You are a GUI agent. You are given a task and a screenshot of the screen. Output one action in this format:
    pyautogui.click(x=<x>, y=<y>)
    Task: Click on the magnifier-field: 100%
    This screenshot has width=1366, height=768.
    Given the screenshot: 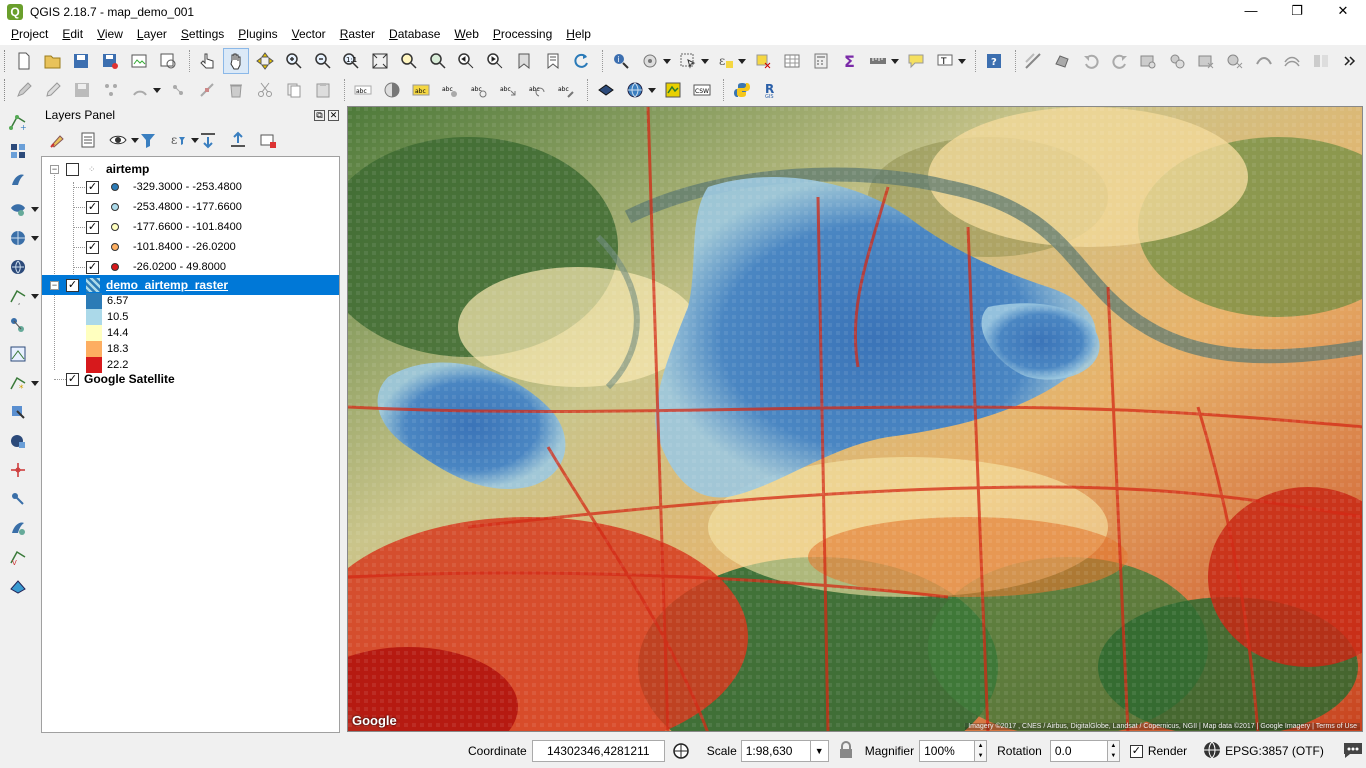 What is the action you would take?
    pyautogui.click(x=947, y=751)
    